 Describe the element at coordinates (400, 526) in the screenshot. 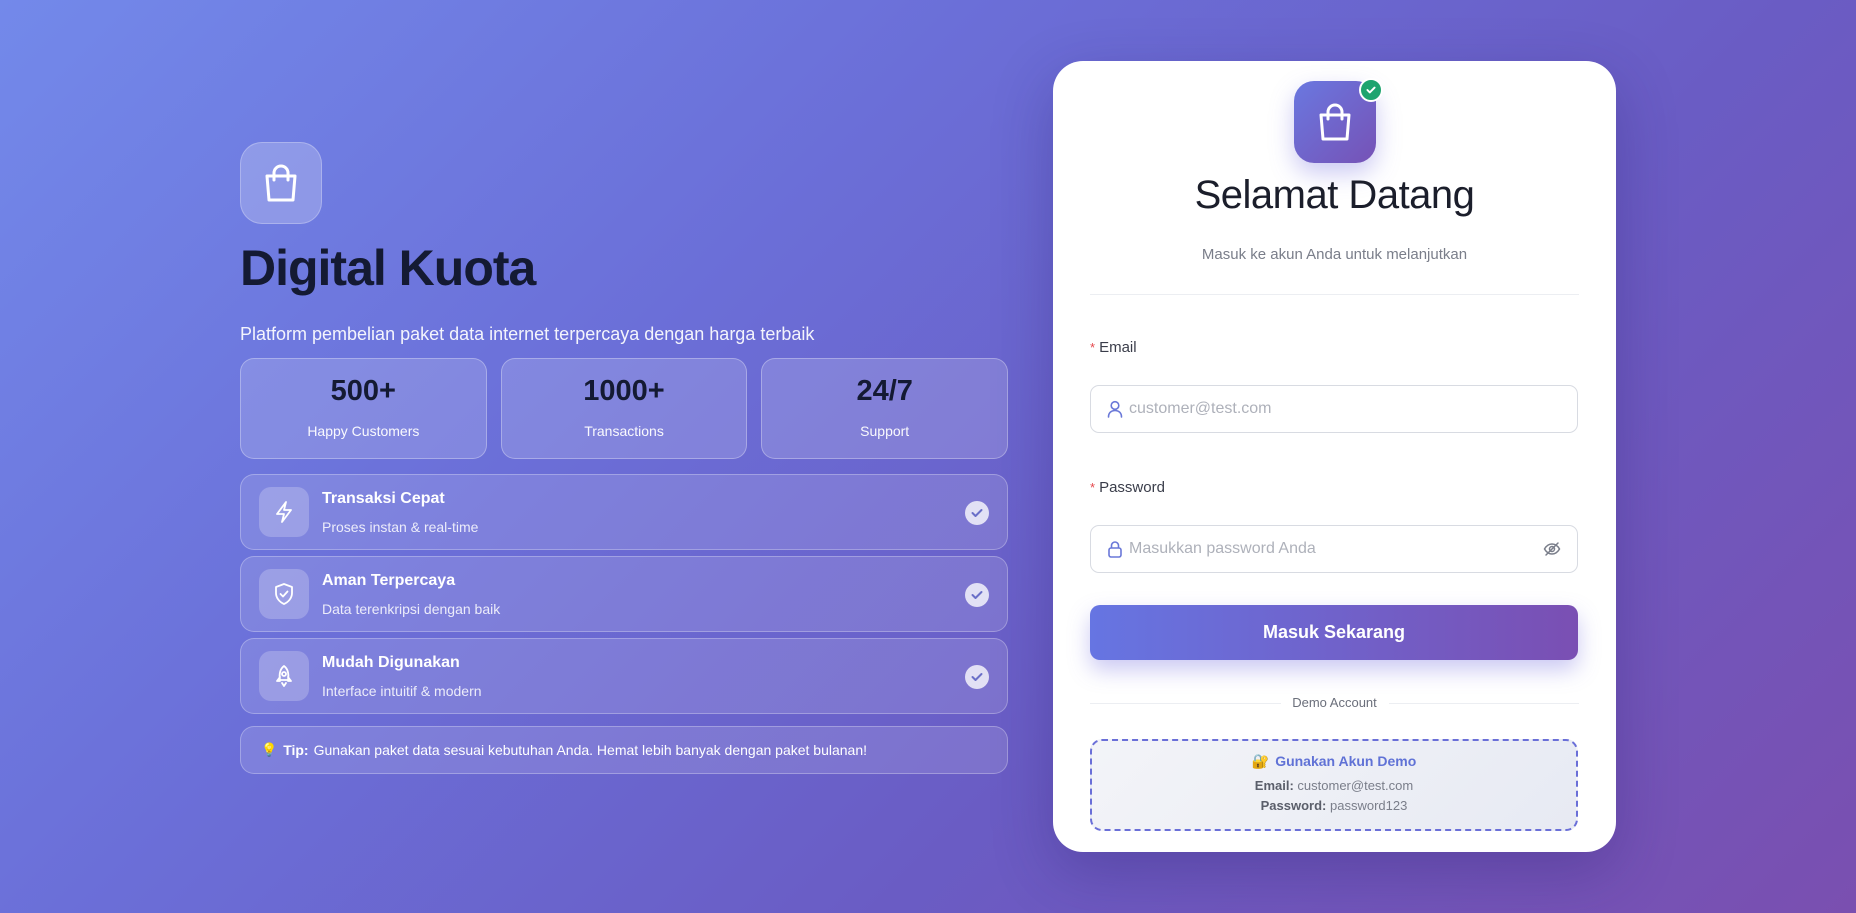

I see `feature-desc: Proses instan & real-time` at that location.